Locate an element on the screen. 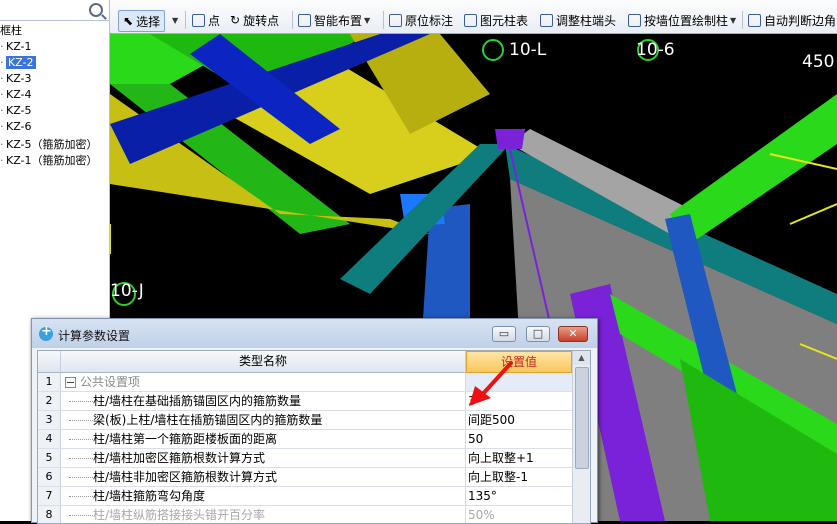  row-number-header is located at coordinates (49, 362).